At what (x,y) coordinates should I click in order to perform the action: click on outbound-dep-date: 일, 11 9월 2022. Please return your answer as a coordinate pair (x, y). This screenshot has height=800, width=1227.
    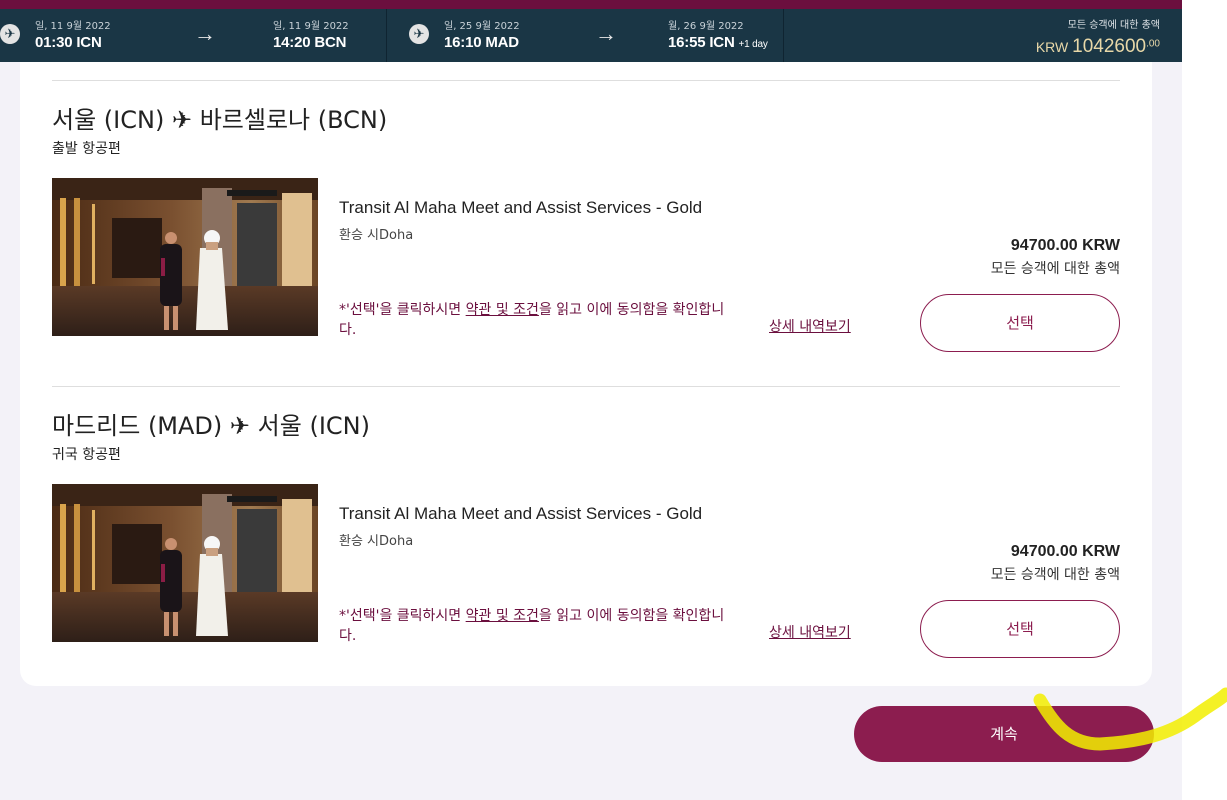
    Looking at the image, I should click on (73, 26).